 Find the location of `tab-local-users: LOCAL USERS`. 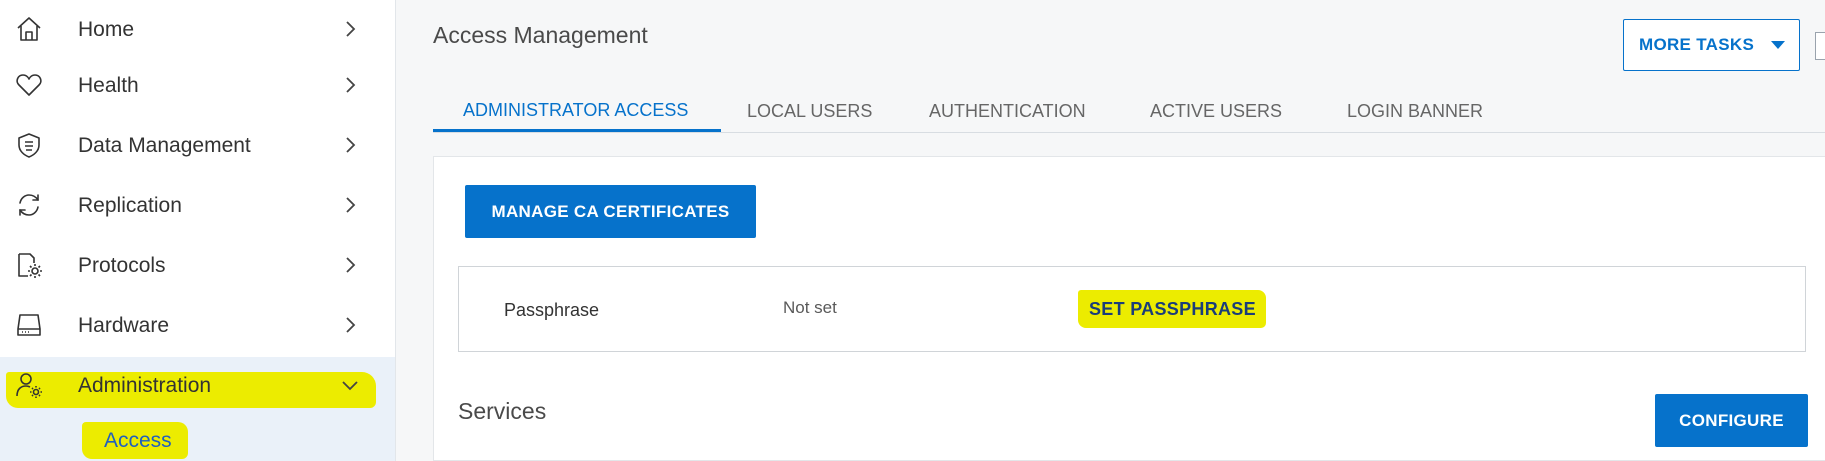

tab-local-users: LOCAL USERS is located at coordinates (809, 111).